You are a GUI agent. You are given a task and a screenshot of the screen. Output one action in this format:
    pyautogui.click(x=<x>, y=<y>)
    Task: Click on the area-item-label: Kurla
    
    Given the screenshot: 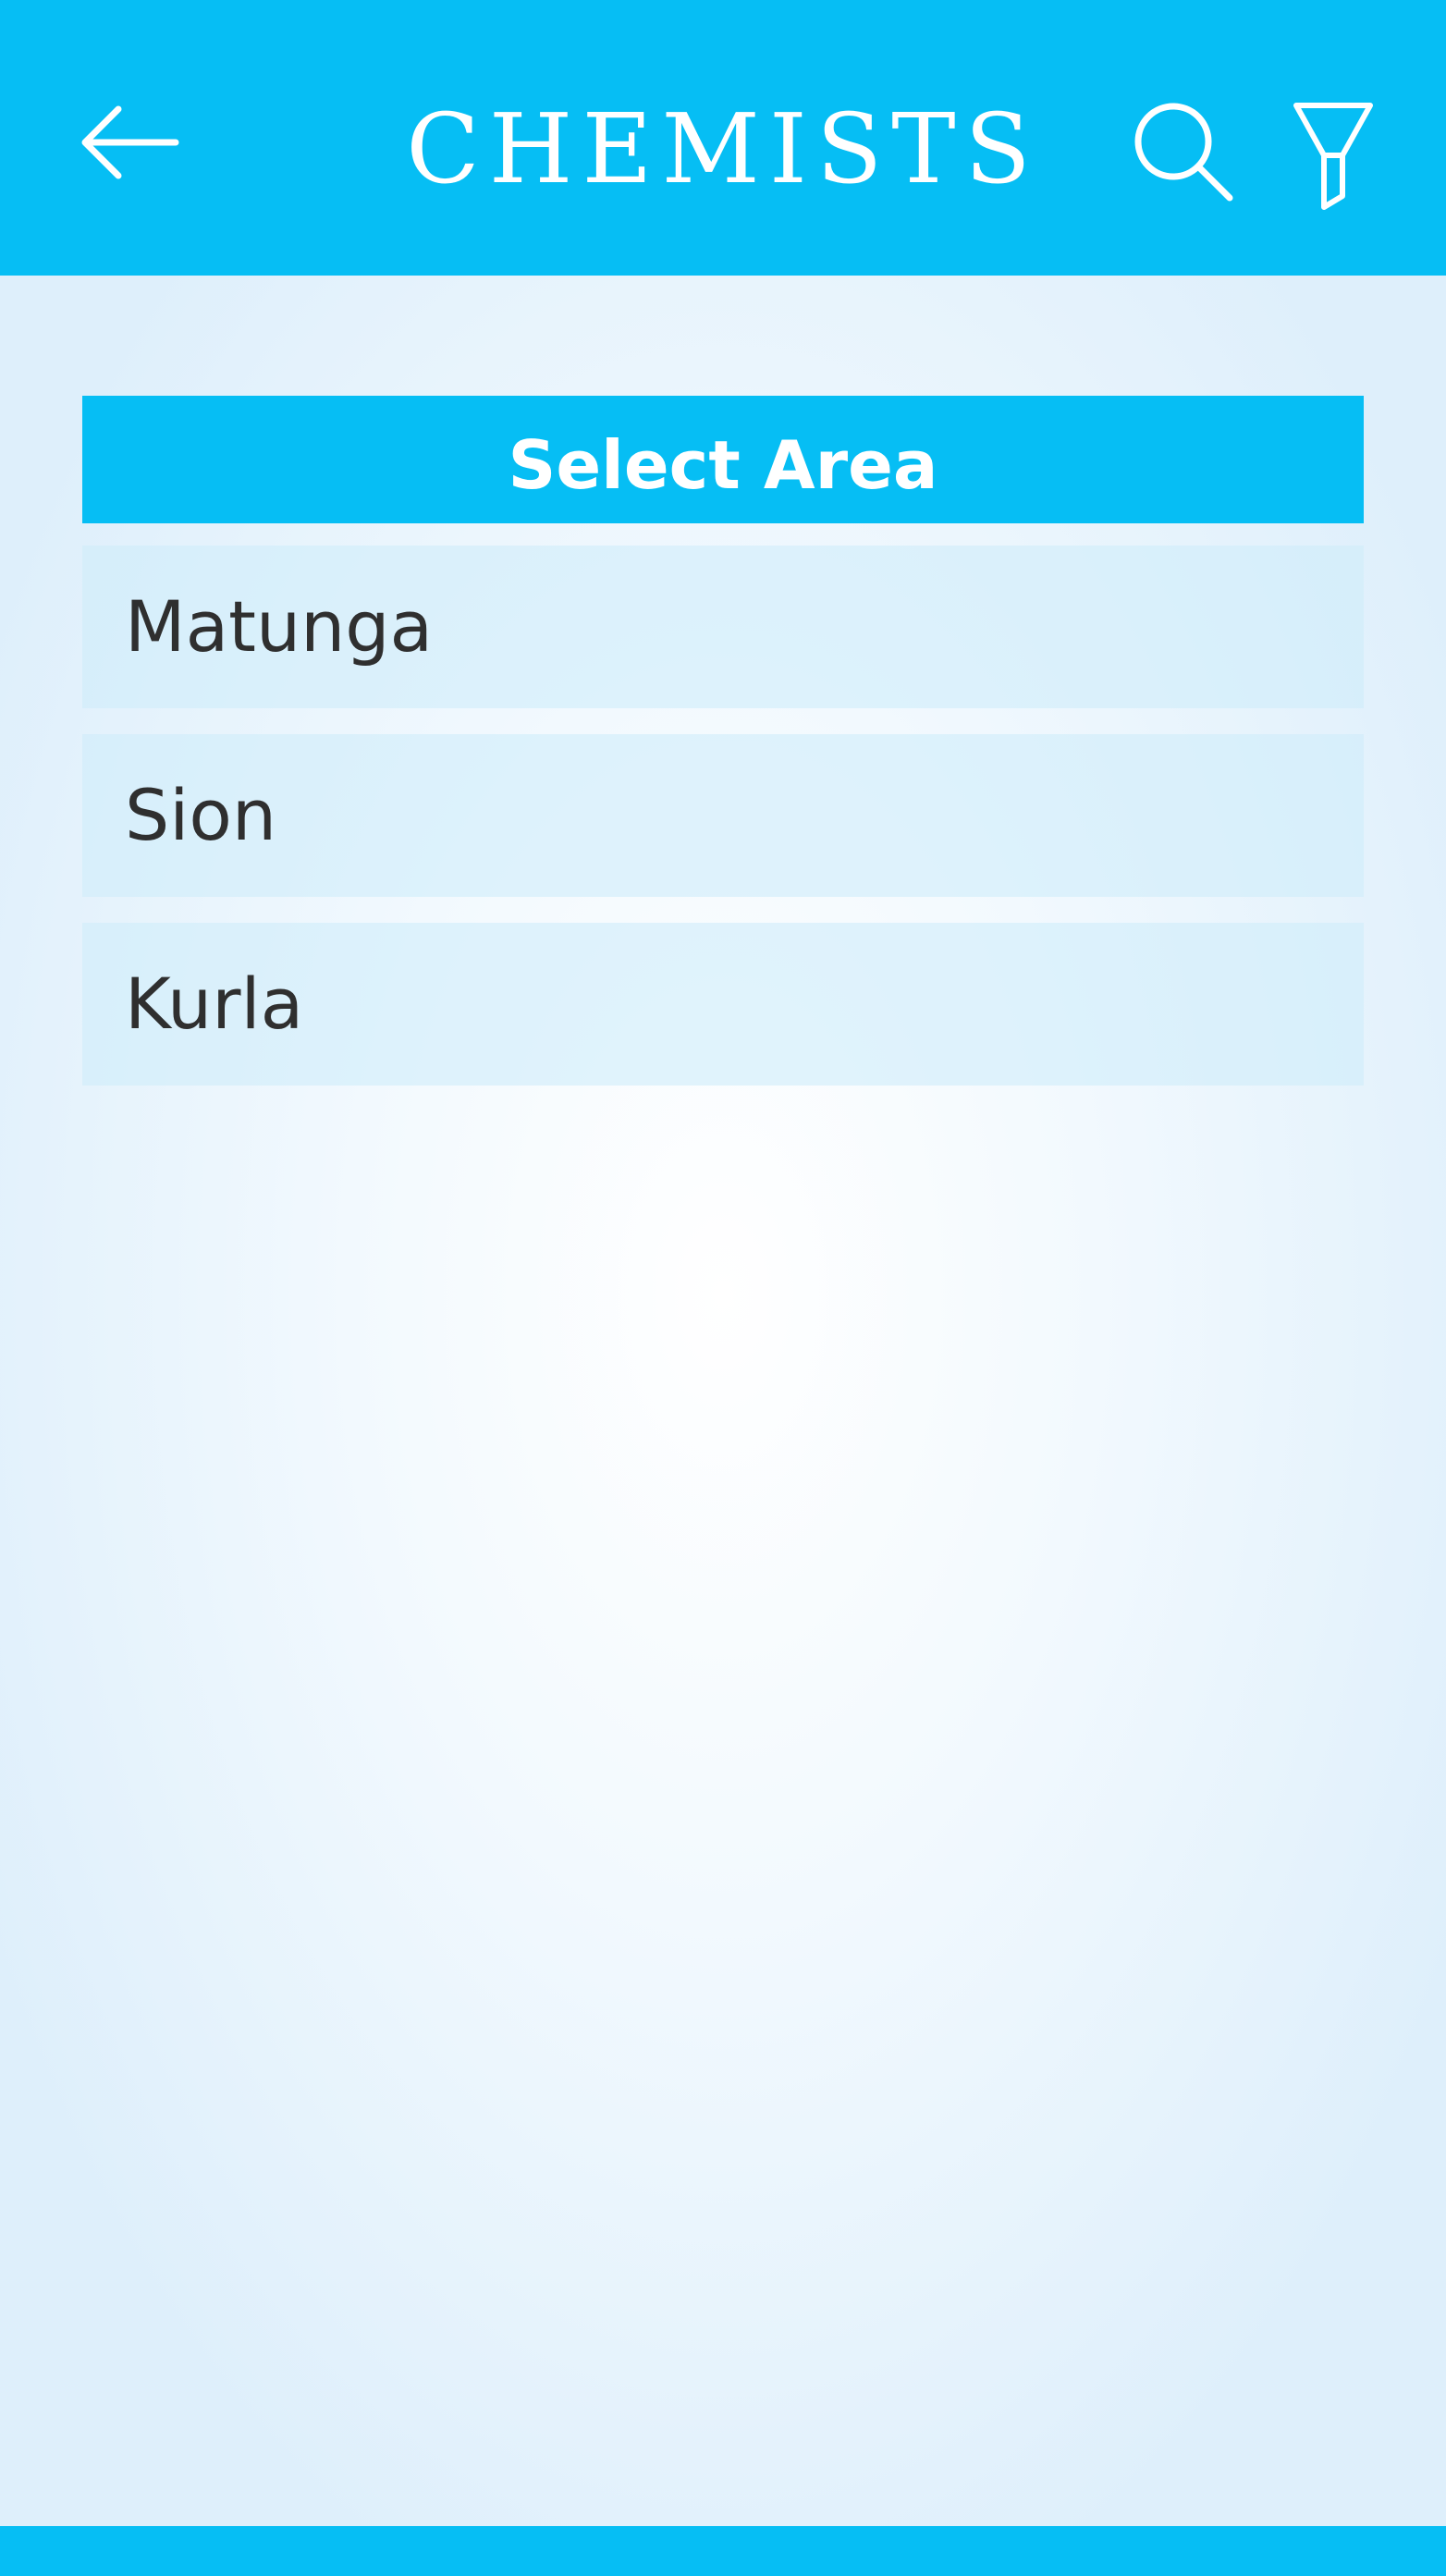 What is the action you would take?
    pyautogui.click(x=214, y=1004)
    